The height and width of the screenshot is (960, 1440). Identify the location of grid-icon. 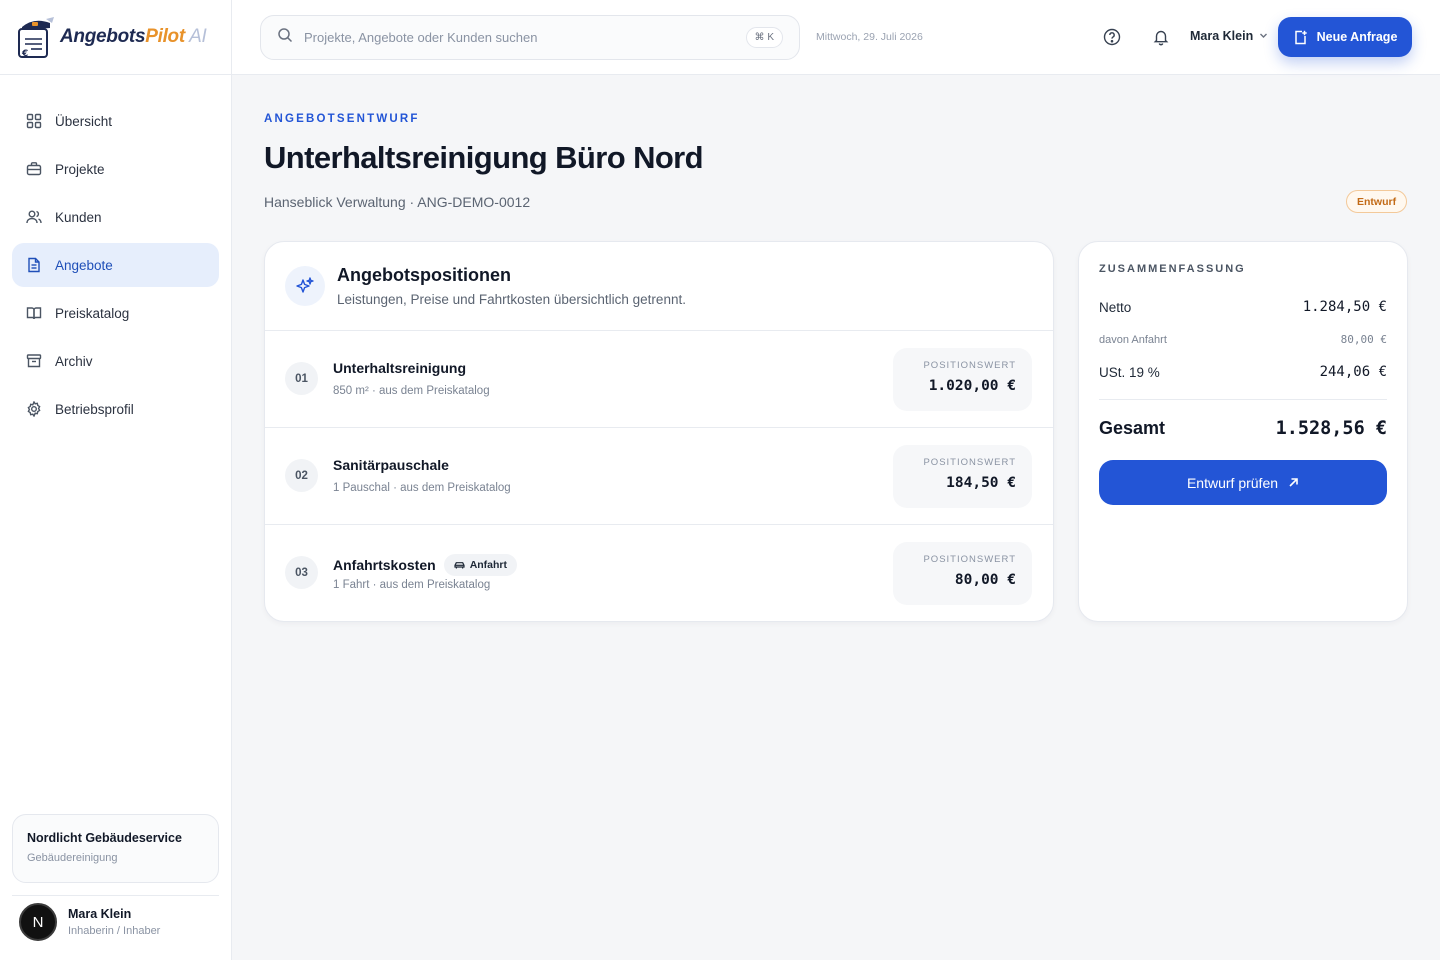
(34, 121).